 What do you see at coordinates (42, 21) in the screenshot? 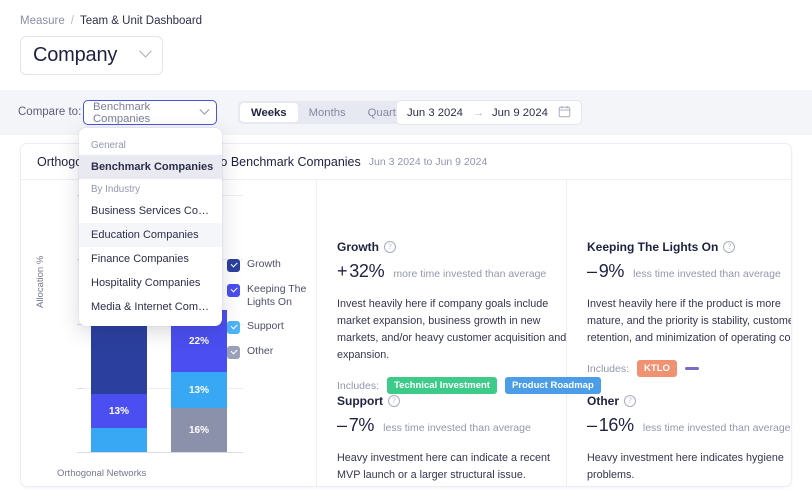
I see `breadcrumb-parent: Measure` at bounding box center [42, 21].